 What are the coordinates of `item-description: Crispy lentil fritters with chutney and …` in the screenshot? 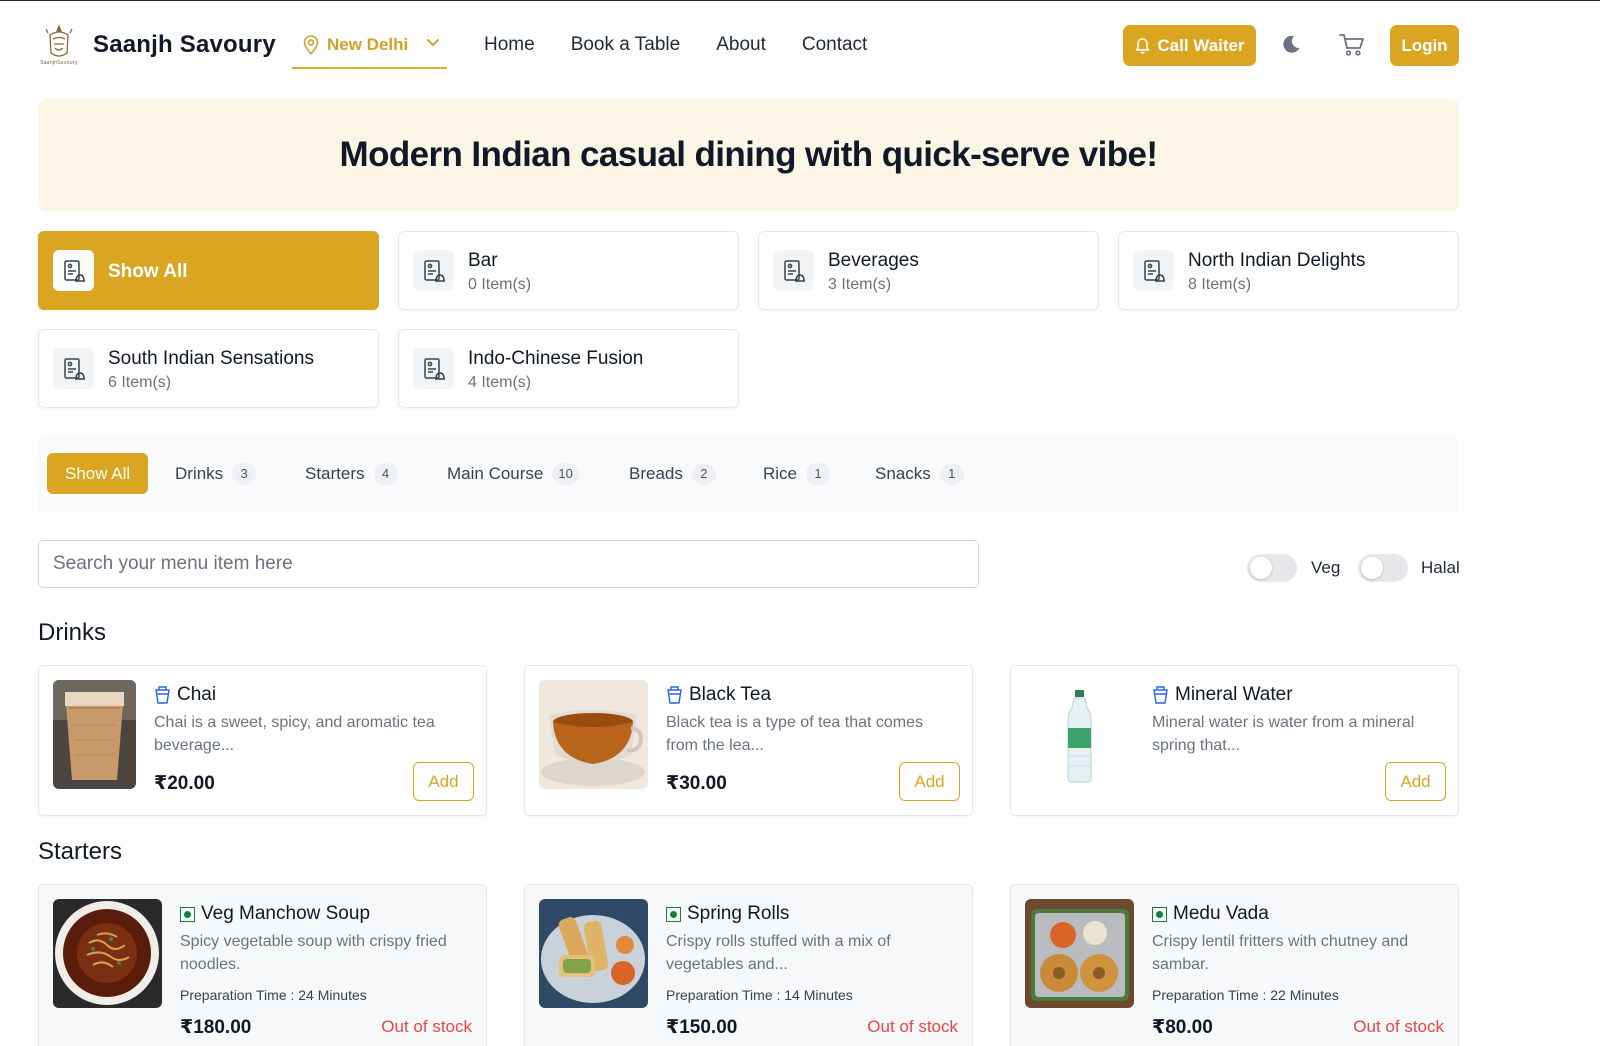 It's located at (1280, 953).